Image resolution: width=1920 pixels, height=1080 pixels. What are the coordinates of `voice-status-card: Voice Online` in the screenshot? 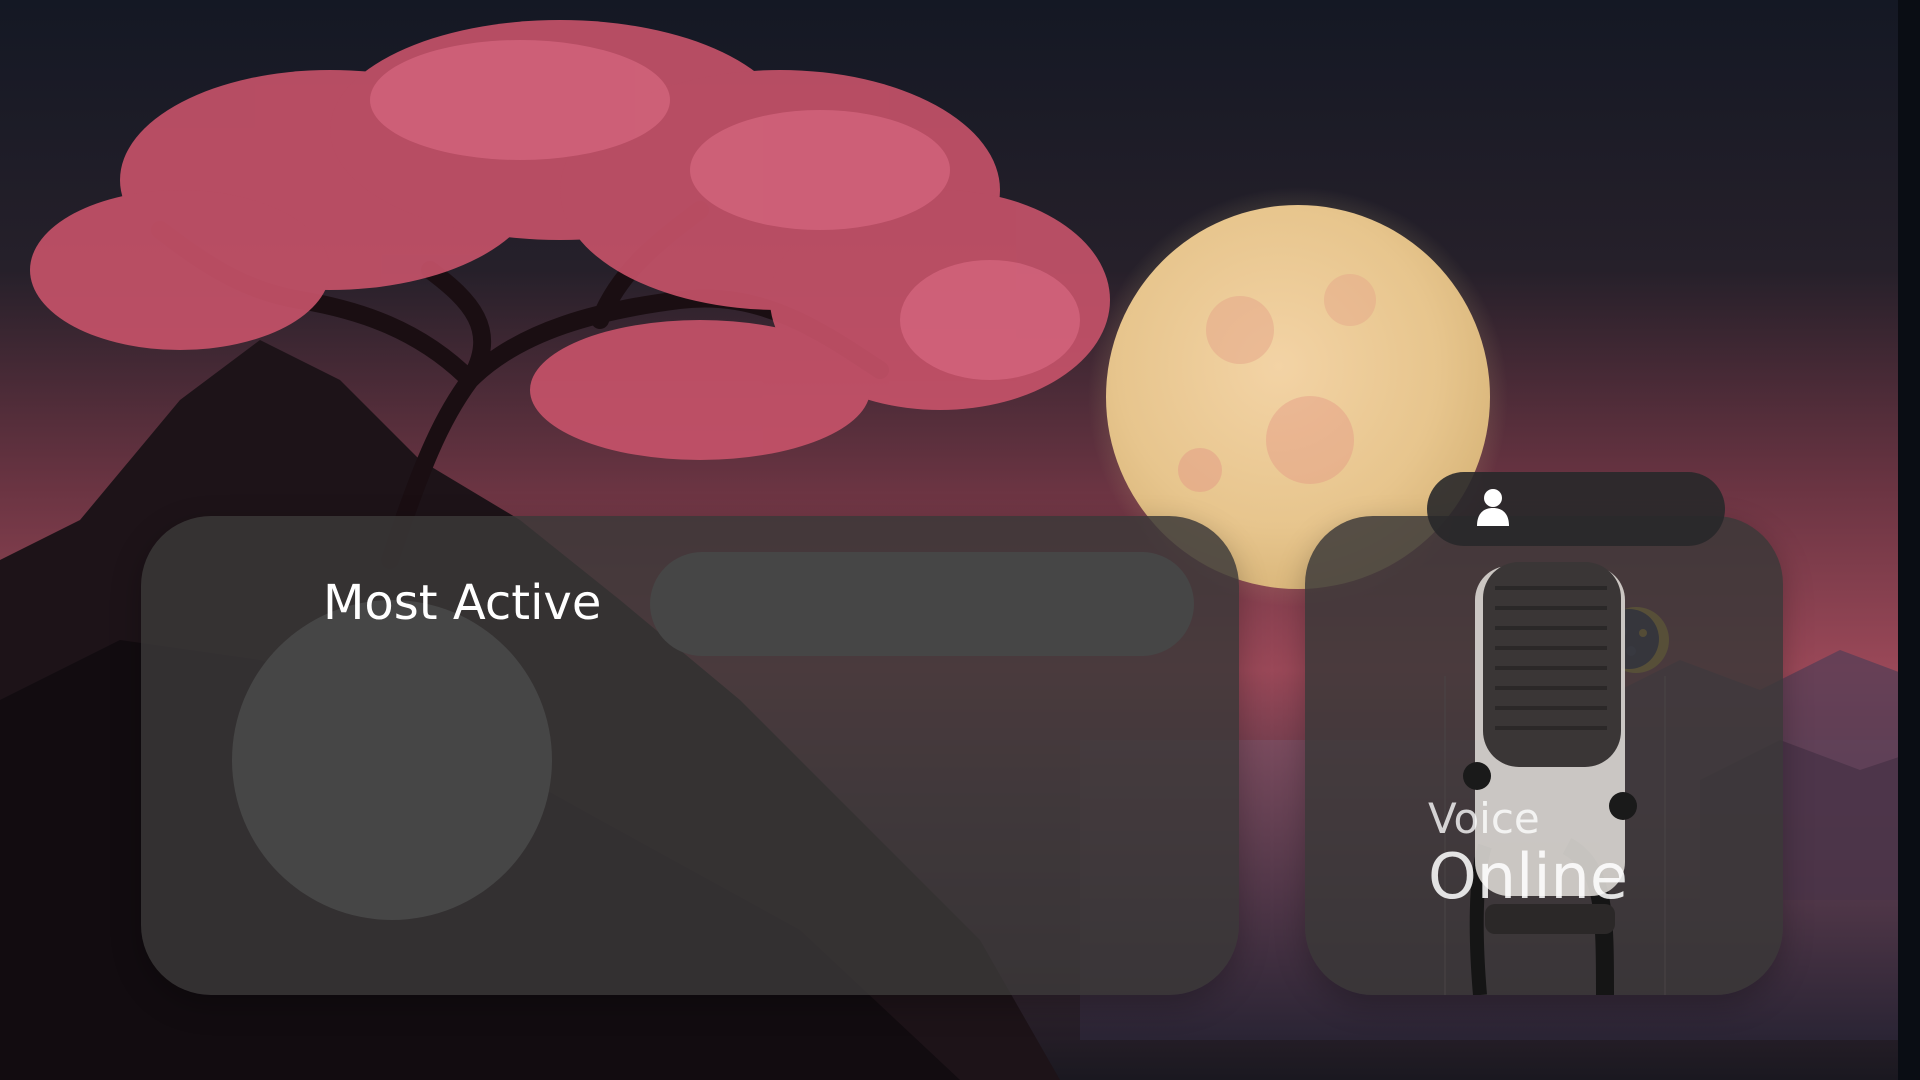 It's located at (1544, 755).